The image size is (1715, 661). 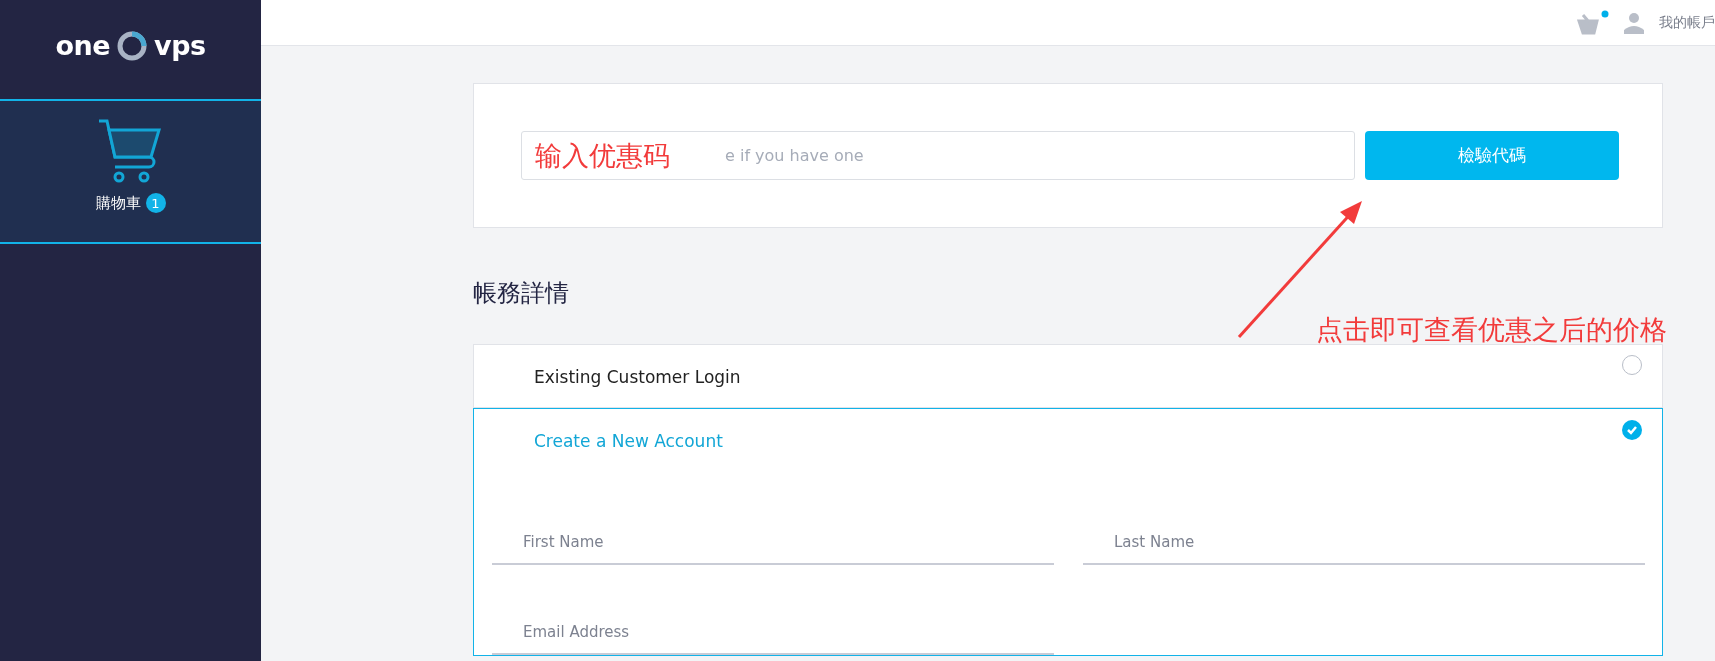 What do you see at coordinates (1632, 365) in the screenshot?
I see `radio-button` at bounding box center [1632, 365].